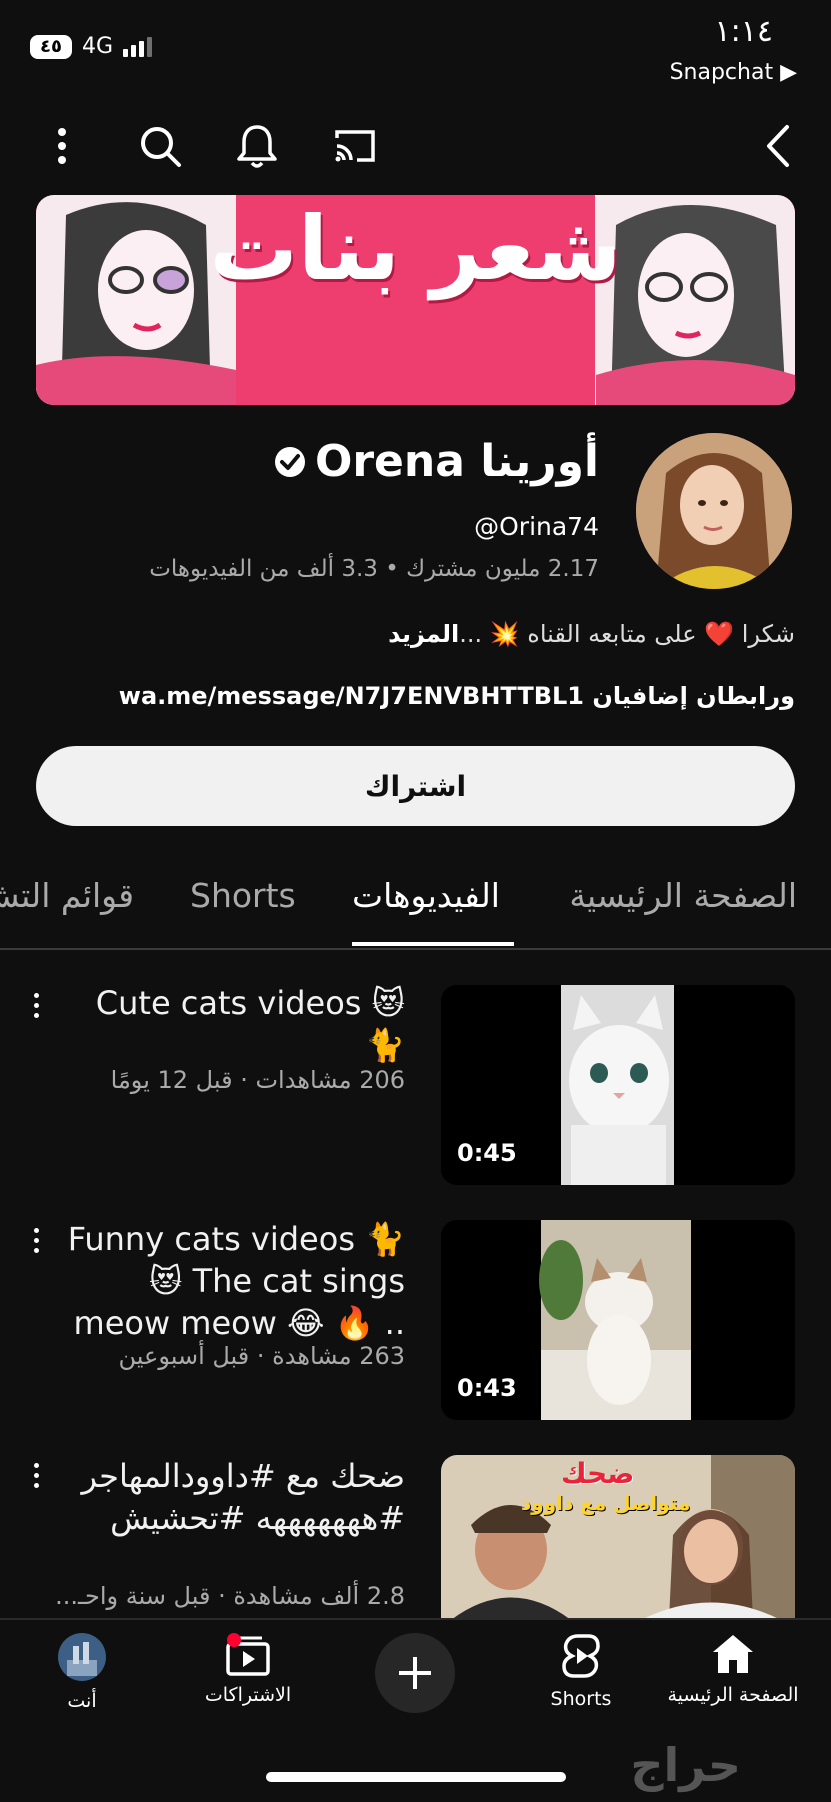 This screenshot has height=1802, width=831. What do you see at coordinates (743, 31) in the screenshot?
I see `status-time: ١:١٤` at bounding box center [743, 31].